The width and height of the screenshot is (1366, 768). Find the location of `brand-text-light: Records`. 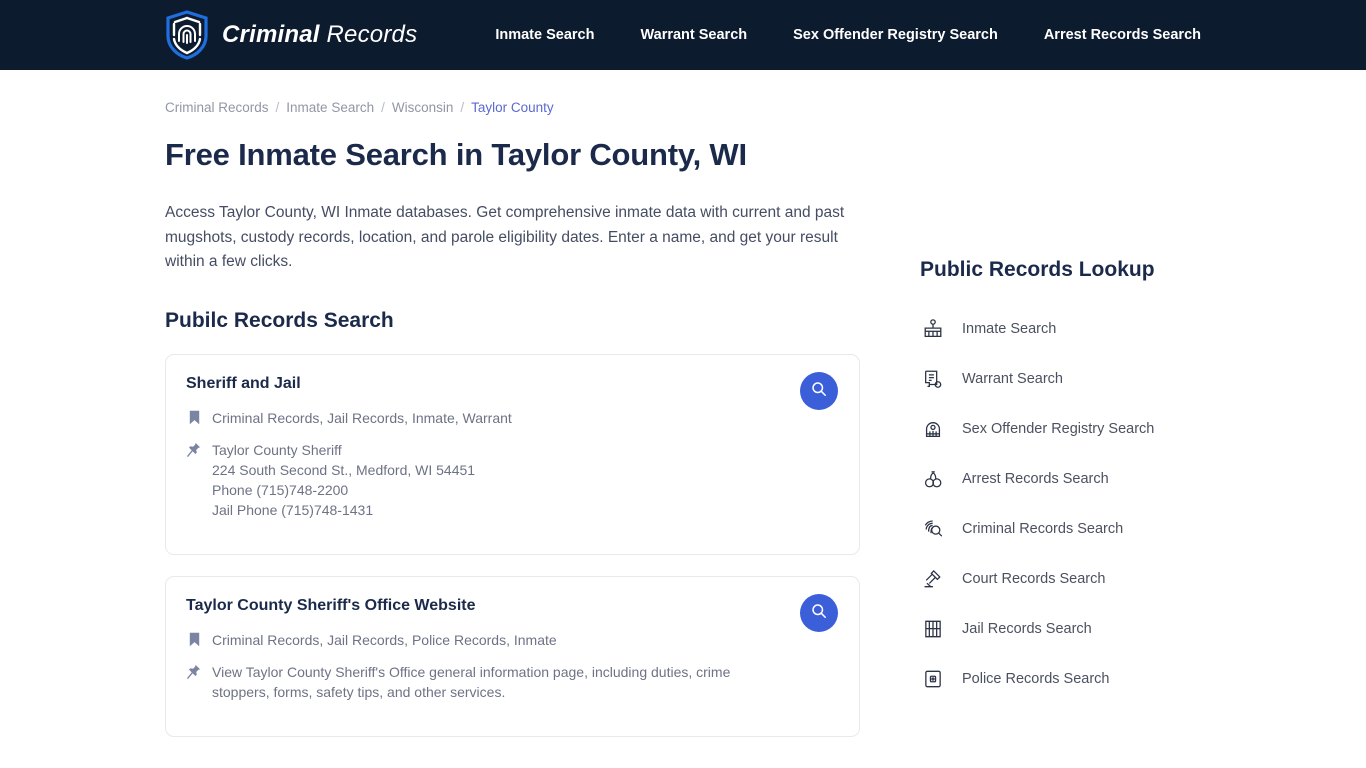

brand-text-light: Records is located at coordinates (372, 34).